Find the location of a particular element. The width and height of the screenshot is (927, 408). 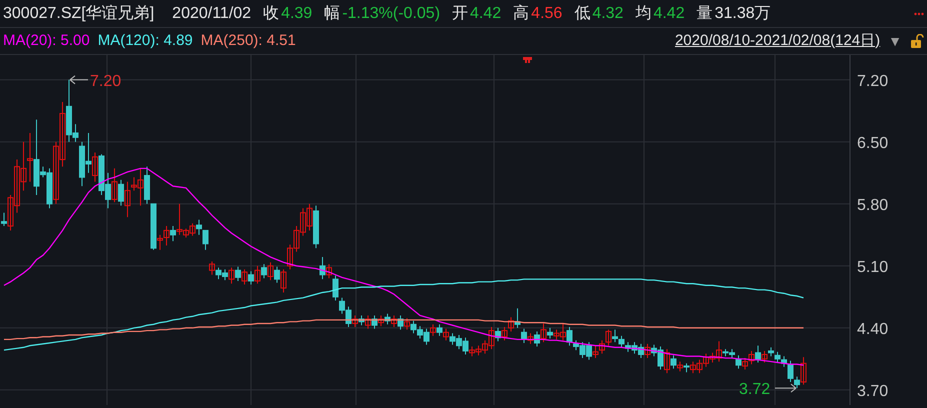

quote-label: 幅 is located at coordinates (332, 14).